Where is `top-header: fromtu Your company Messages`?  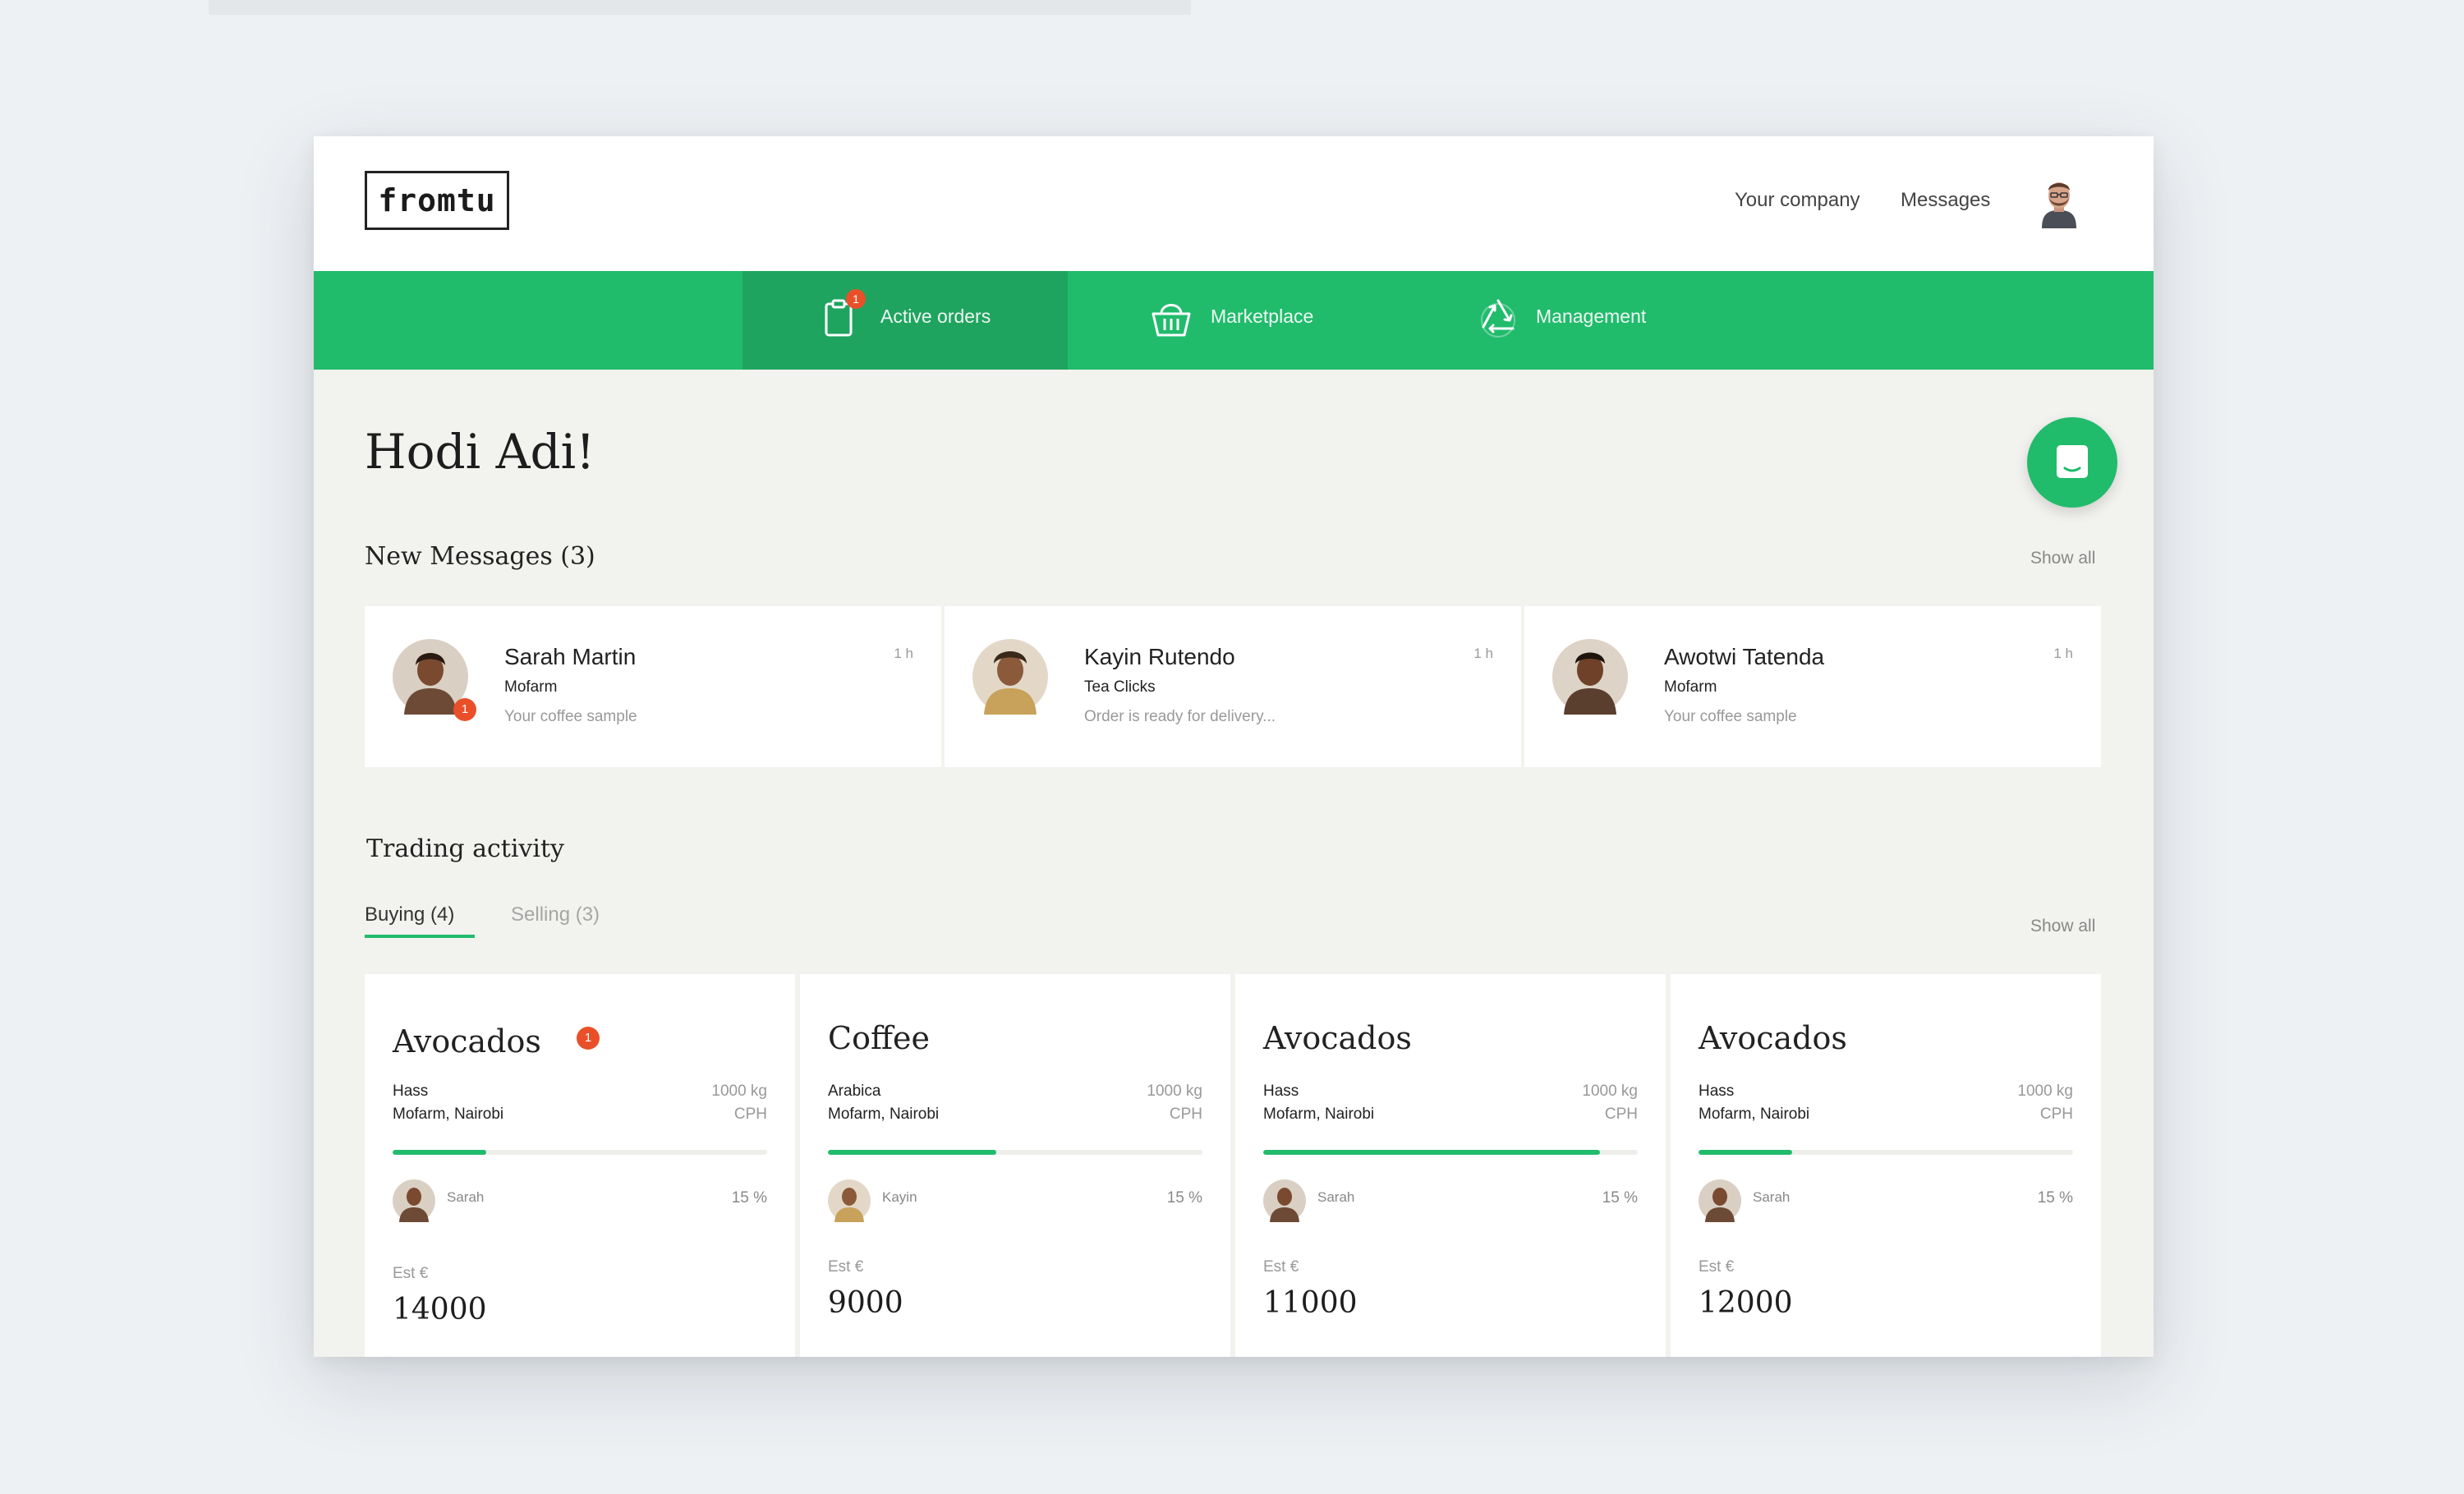
top-header: fromtu Your company Messages is located at coordinates (1234, 204).